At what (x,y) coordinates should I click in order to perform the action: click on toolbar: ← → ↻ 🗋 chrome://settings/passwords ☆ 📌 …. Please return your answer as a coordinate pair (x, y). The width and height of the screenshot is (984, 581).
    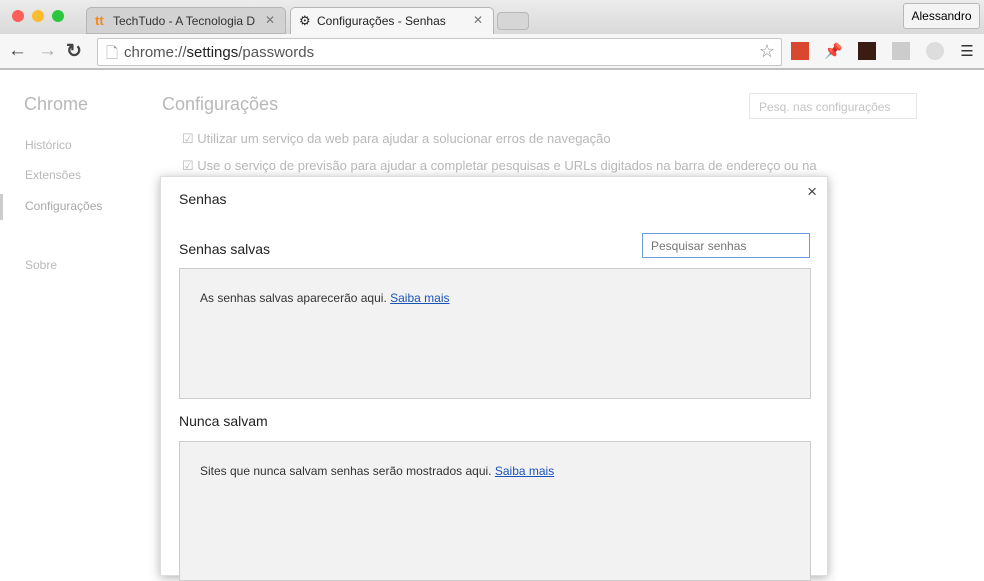
    Looking at the image, I should click on (492, 52).